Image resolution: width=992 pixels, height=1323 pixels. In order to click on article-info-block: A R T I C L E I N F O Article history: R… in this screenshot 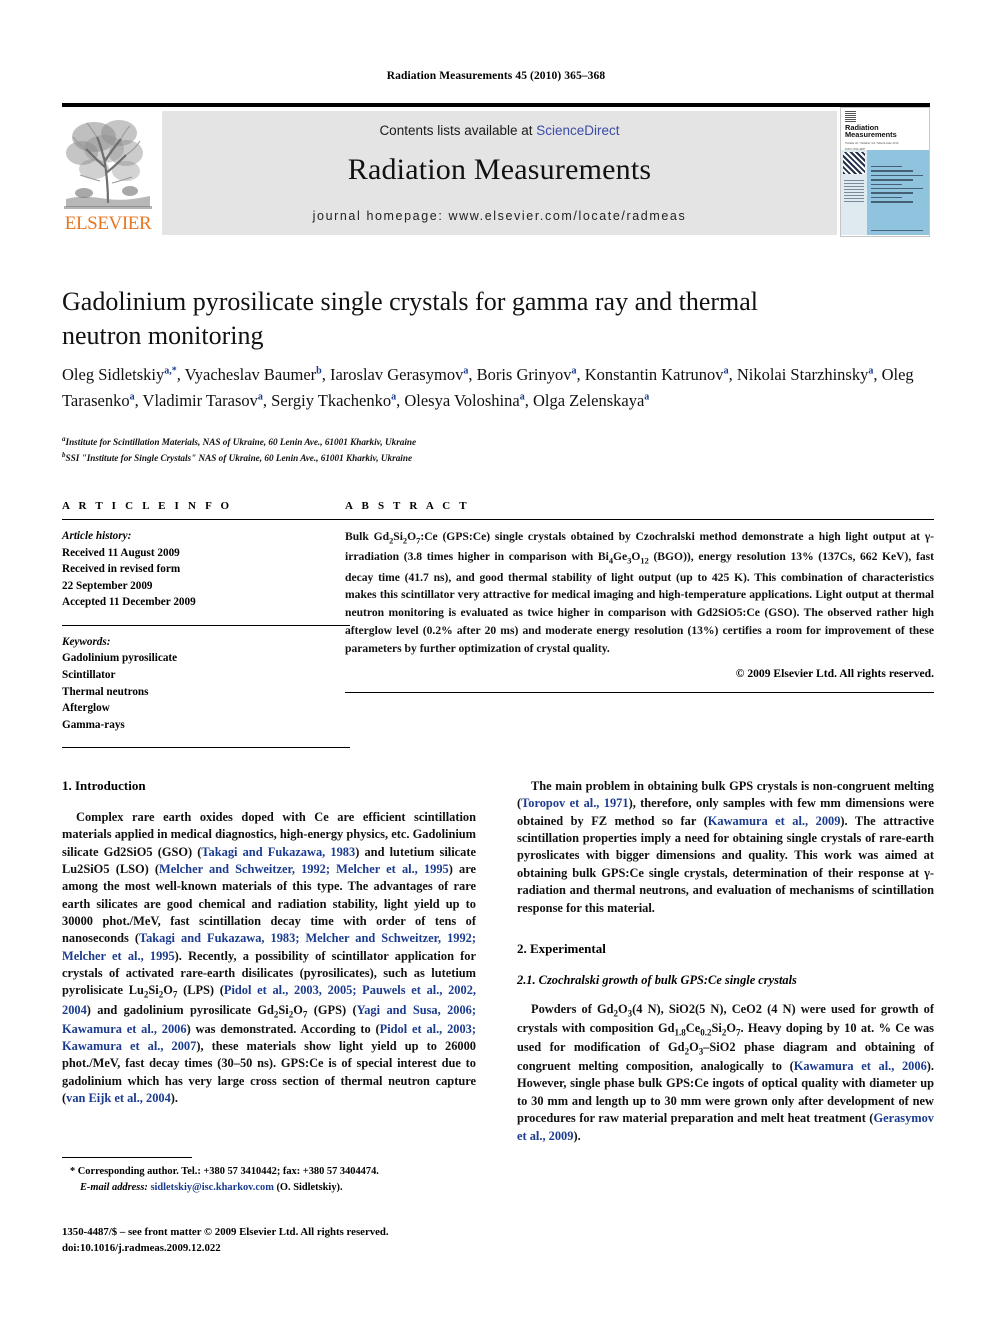, I will do `click(206, 628)`.